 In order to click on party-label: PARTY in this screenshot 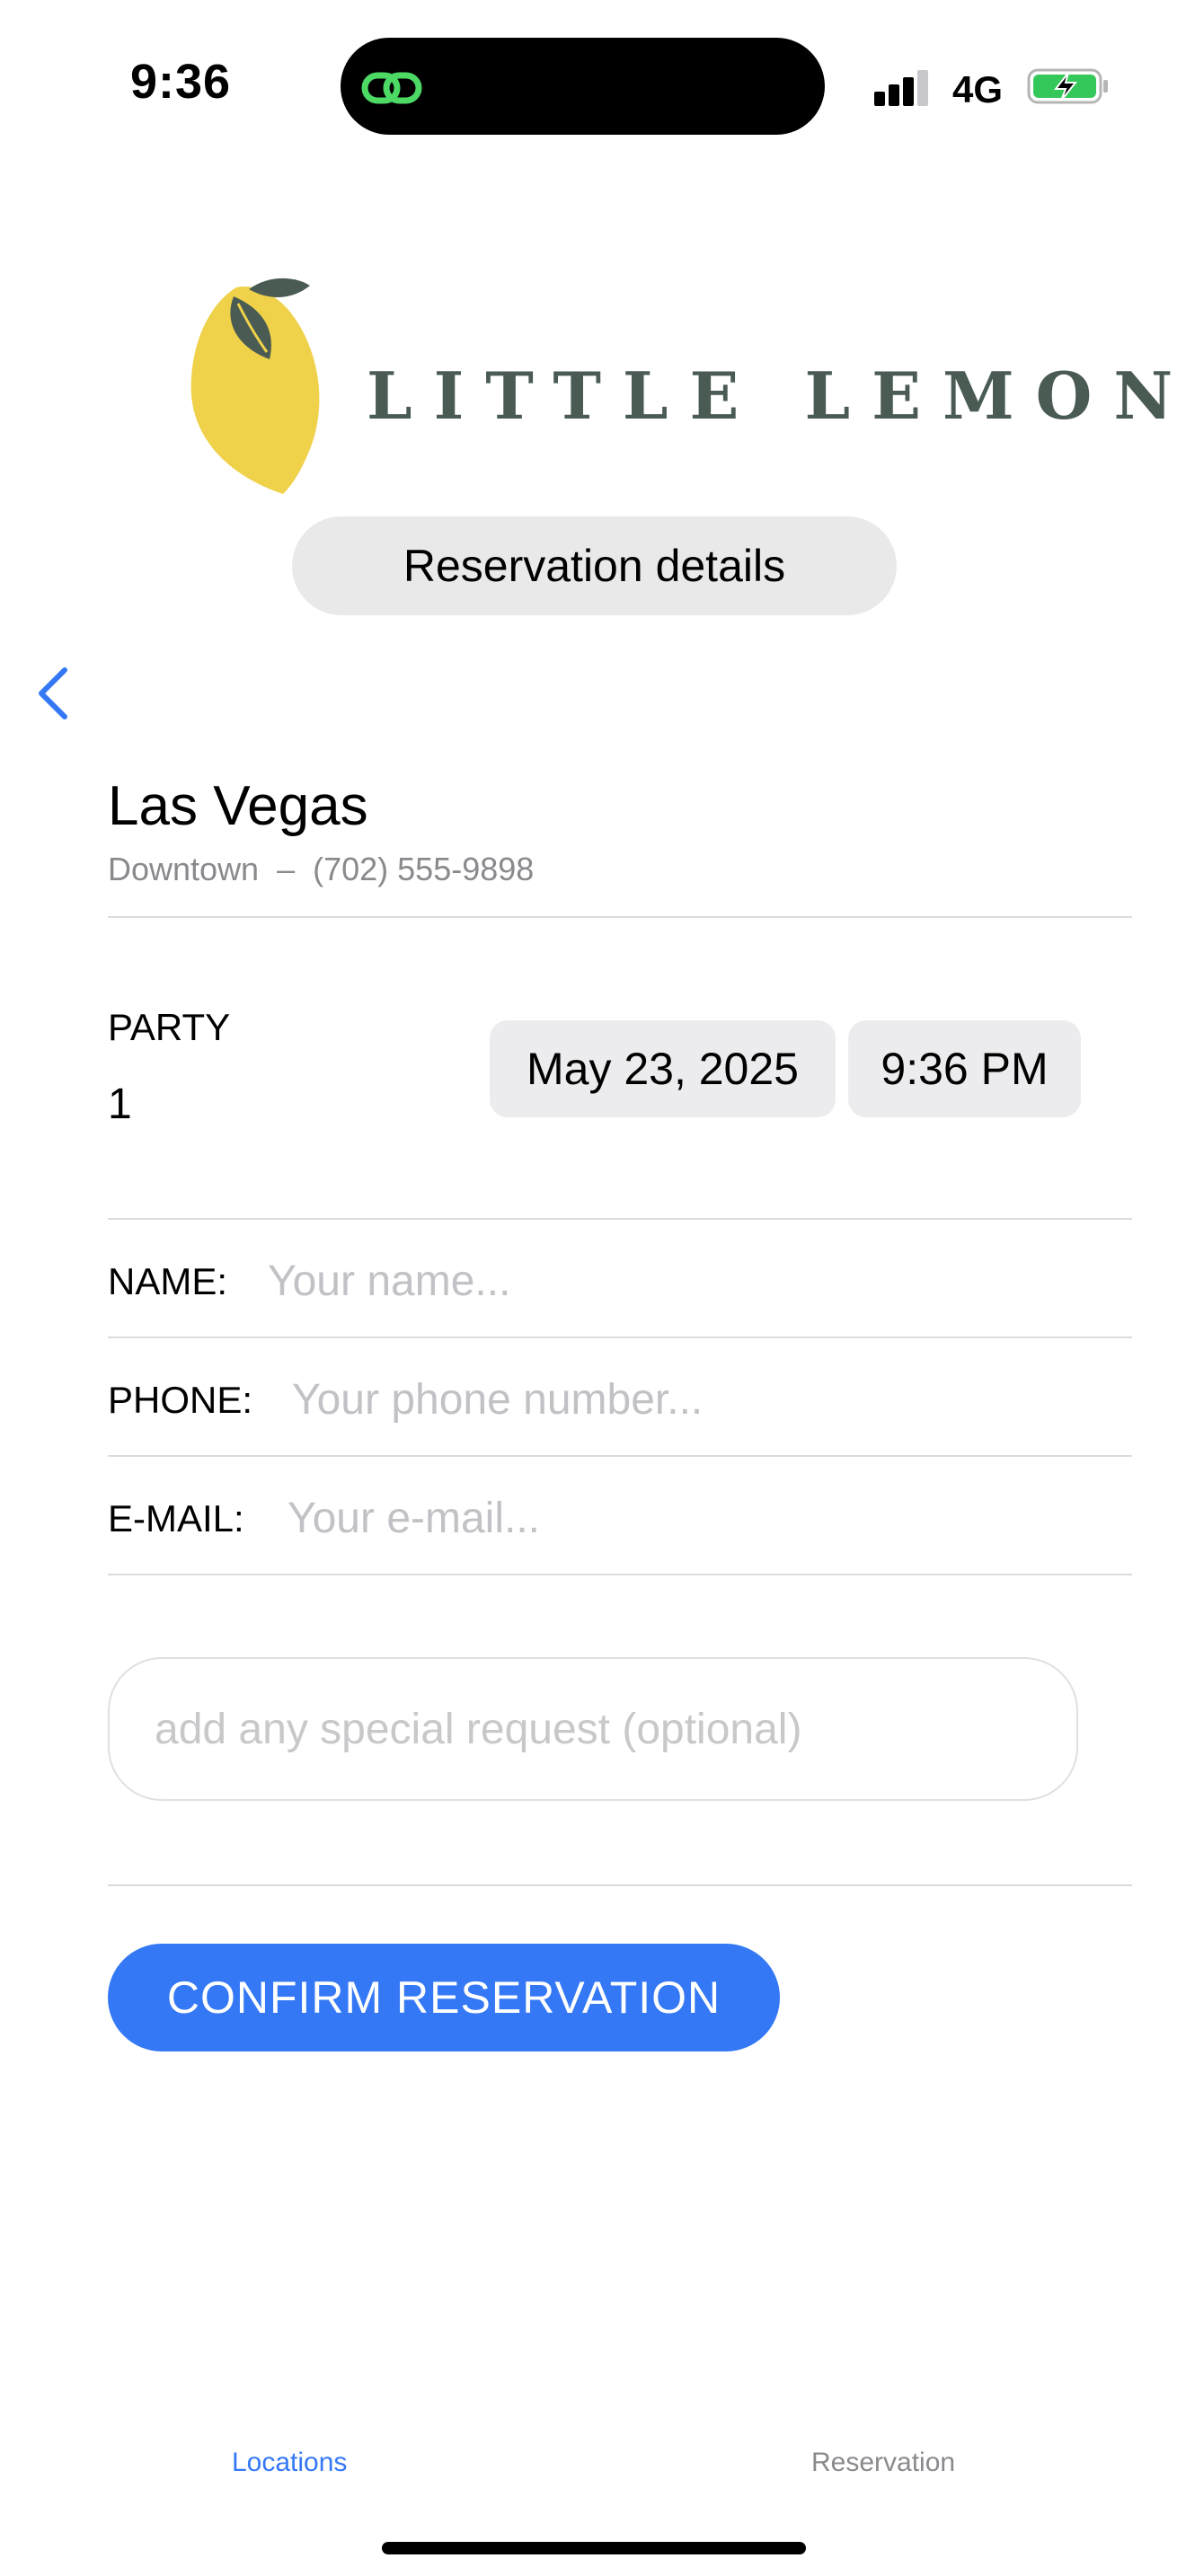, I will do `click(169, 1027)`.